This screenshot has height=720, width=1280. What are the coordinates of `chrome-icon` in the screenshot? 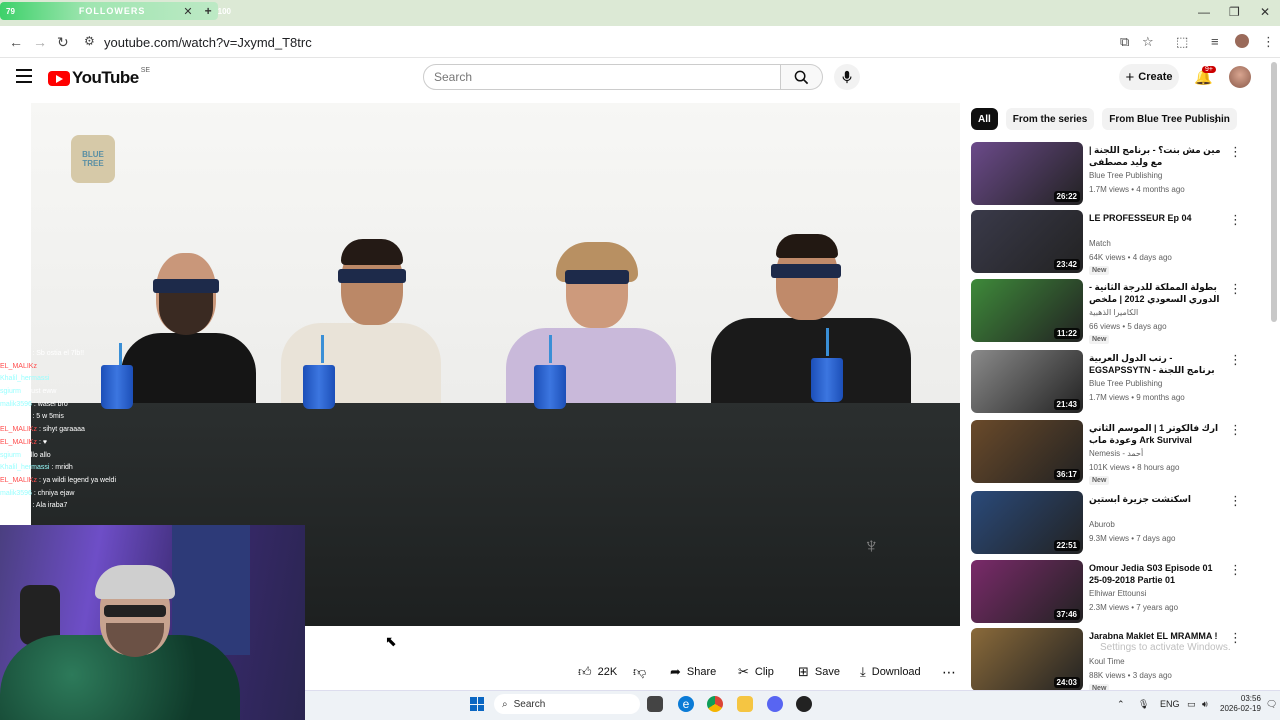 It's located at (715, 704).